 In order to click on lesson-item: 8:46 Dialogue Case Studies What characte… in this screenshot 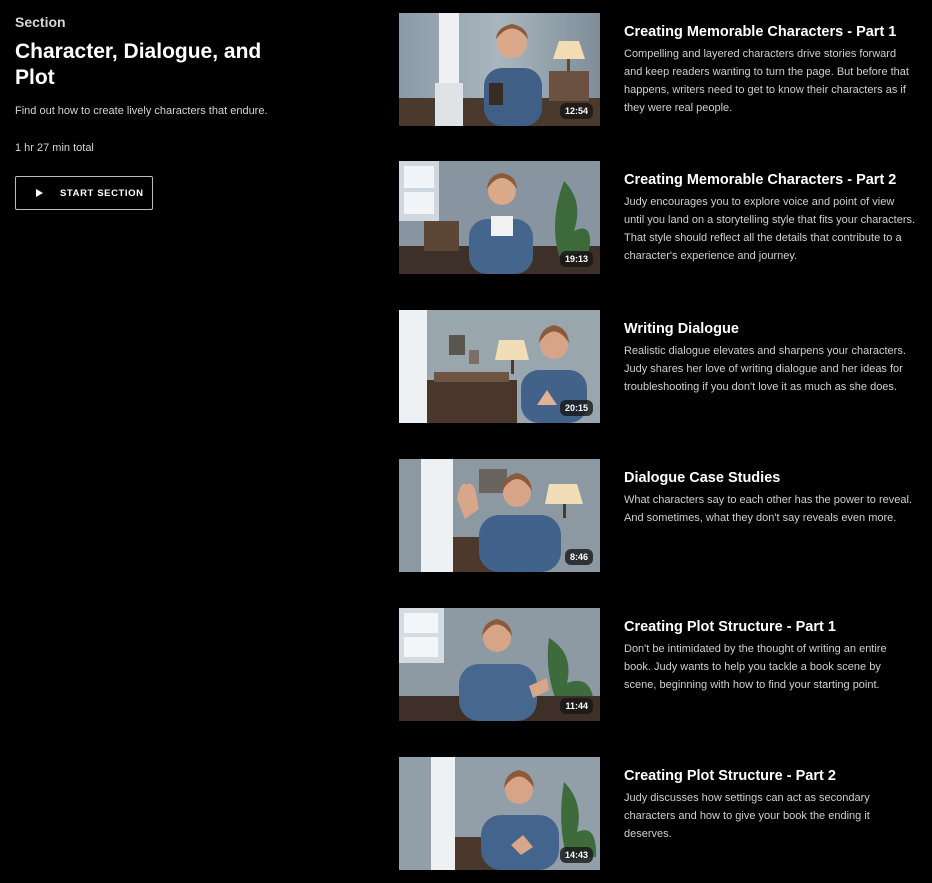, I will do `click(659, 515)`.